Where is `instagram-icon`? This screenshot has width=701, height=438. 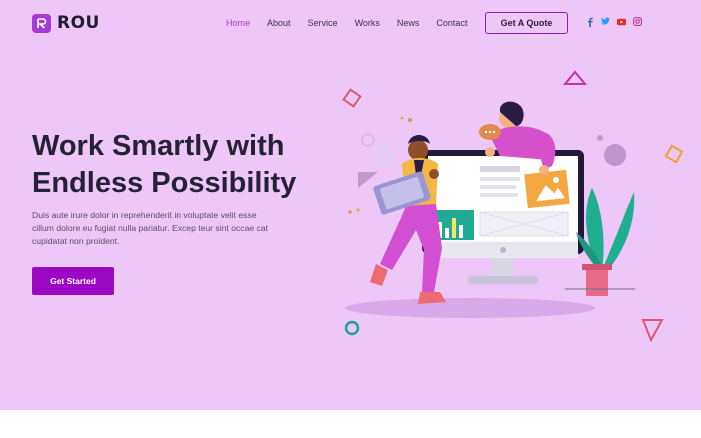
instagram-icon is located at coordinates (637, 21).